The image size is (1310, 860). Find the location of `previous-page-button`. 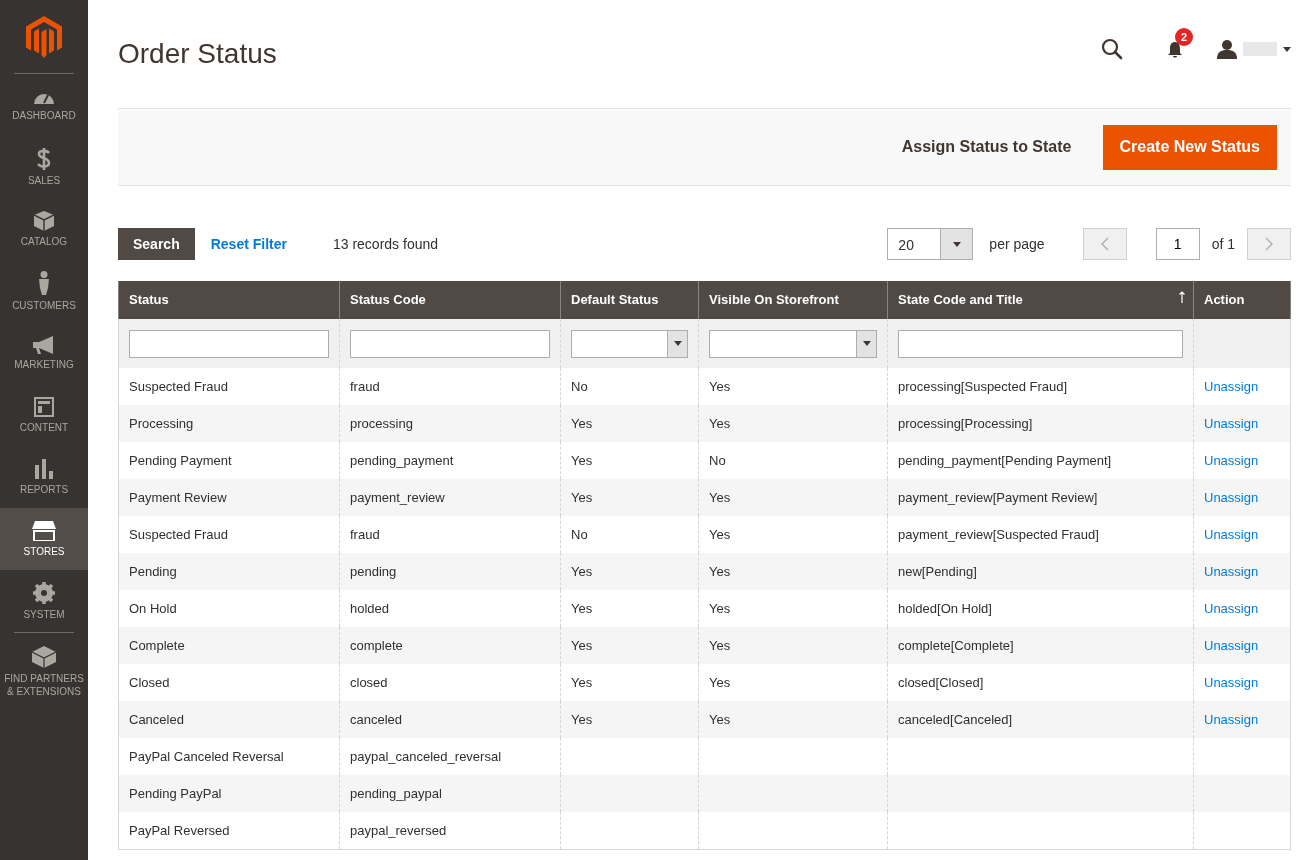

previous-page-button is located at coordinates (1104, 244).